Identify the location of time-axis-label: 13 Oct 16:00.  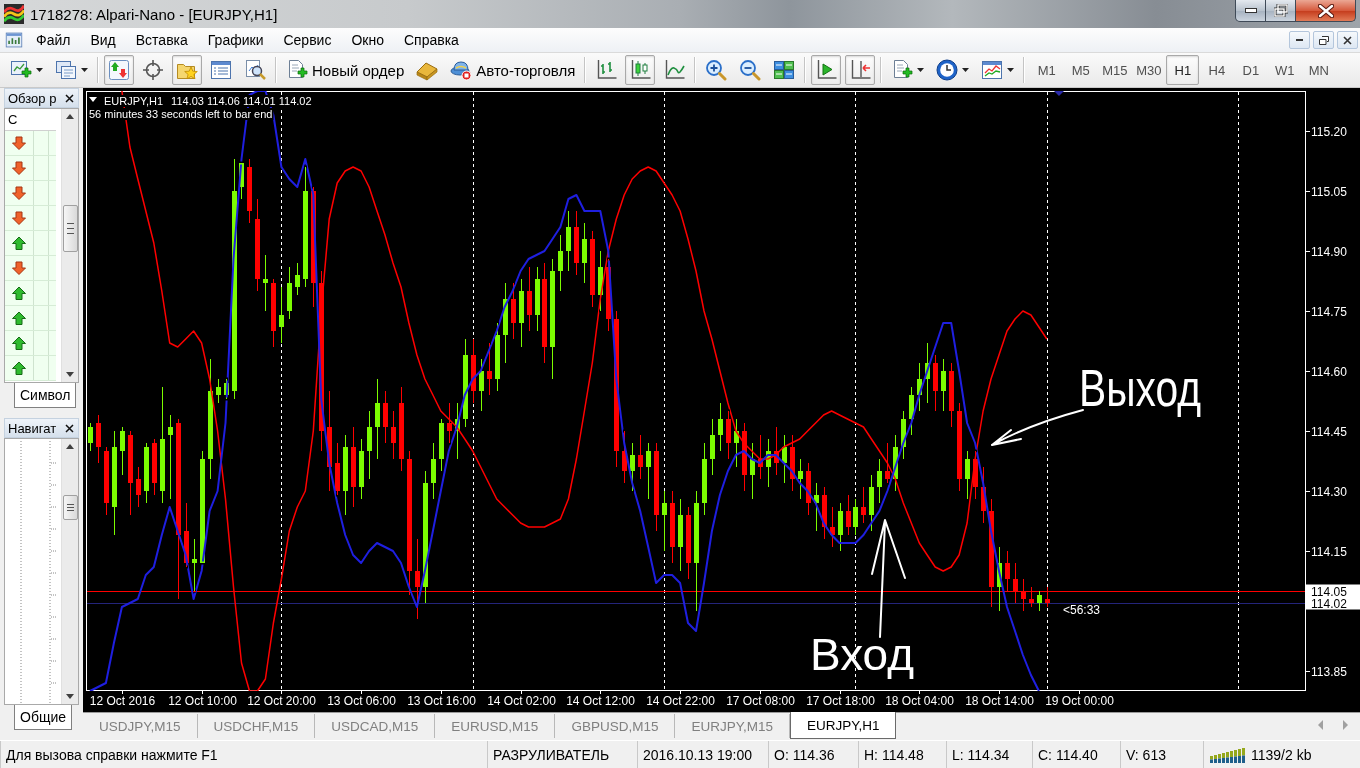
(441, 701).